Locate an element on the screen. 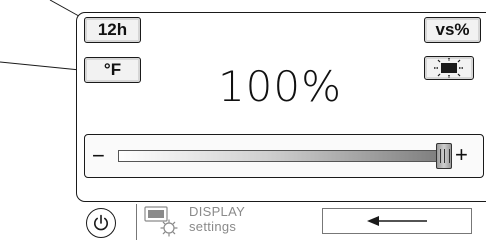  callout-line-unit is located at coordinates (40, 66).